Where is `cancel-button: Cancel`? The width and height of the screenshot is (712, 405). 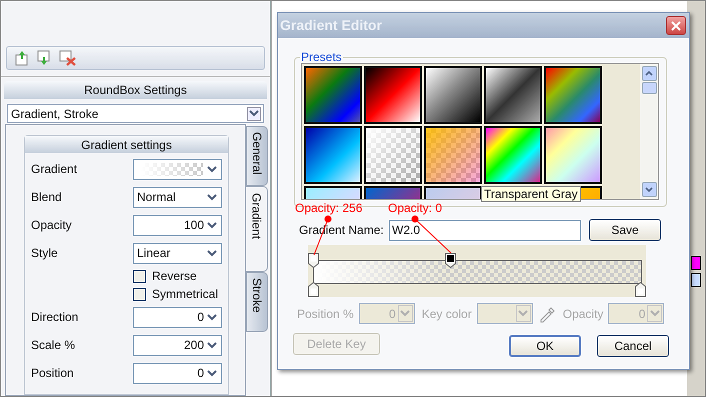
cancel-button: Cancel is located at coordinates (633, 346).